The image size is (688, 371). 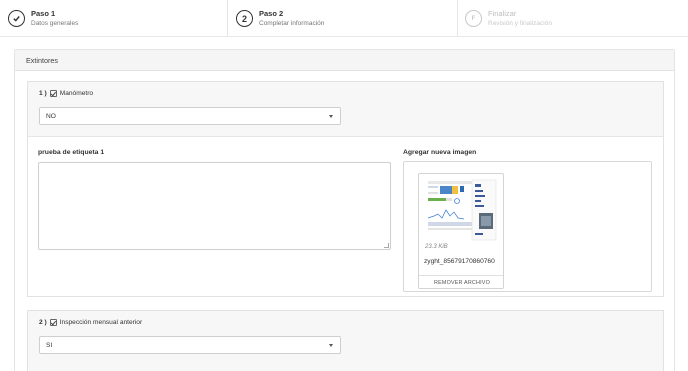 What do you see at coordinates (292, 23) in the screenshot?
I see `step-2-subtitle: Completar información` at bounding box center [292, 23].